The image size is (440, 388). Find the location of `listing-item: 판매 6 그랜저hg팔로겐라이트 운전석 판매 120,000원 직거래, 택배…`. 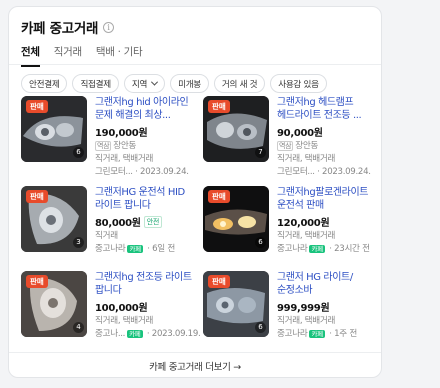

listing-item: 판매 6 그랜저hg팔로겐라이트 운전석 판매 120,000원 직거래, 택배… is located at coordinates (292, 227).